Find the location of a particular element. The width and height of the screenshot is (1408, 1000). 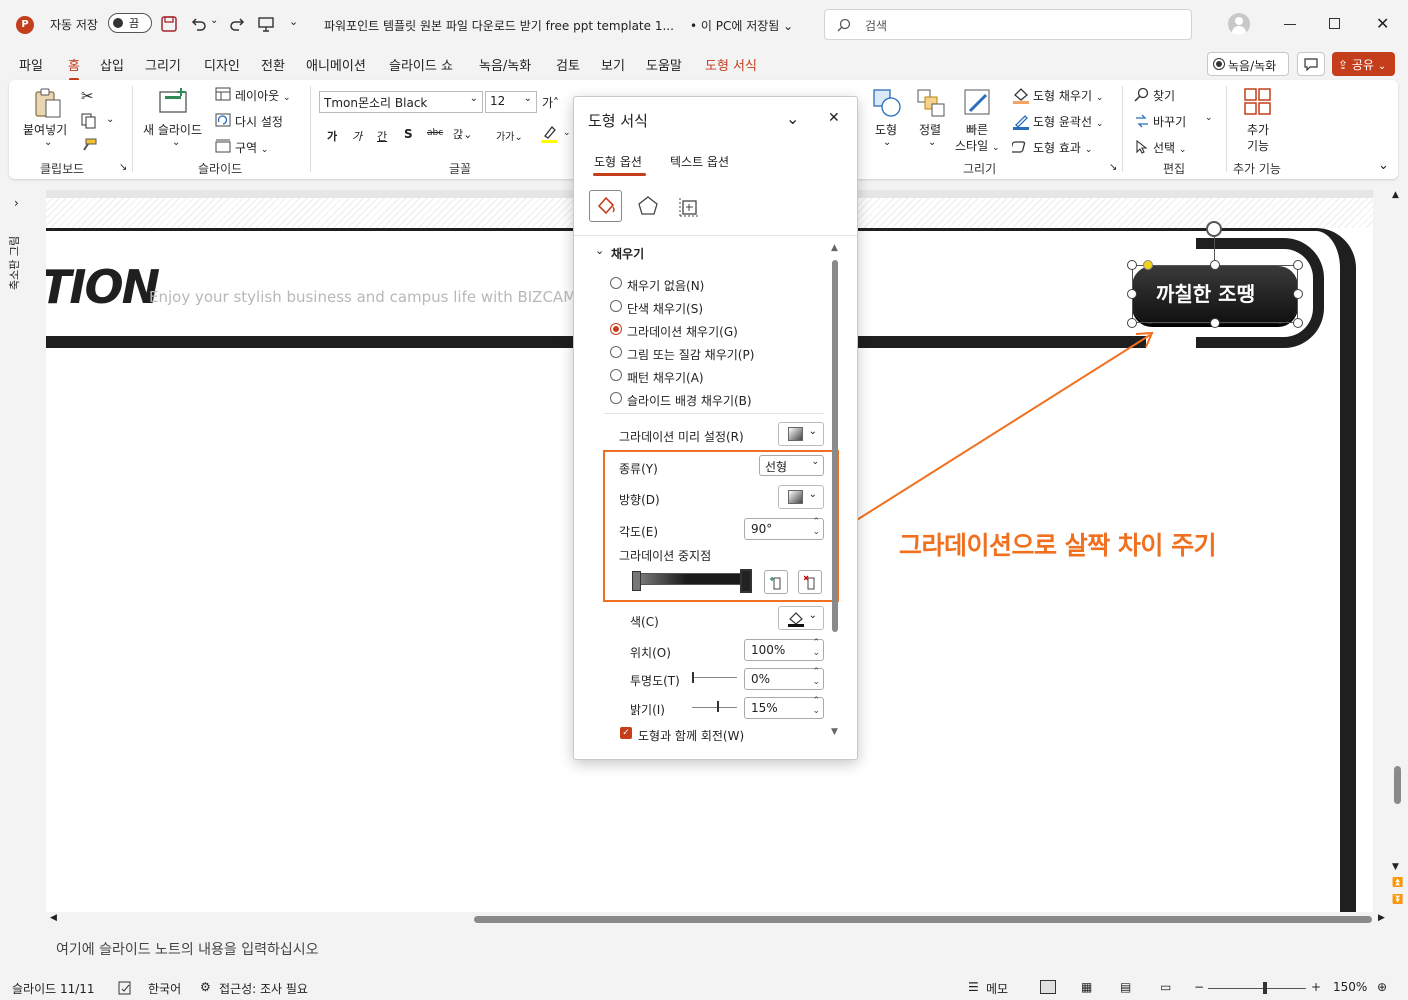

horizontal-scroll-thumb is located at coordinates (923, 919).